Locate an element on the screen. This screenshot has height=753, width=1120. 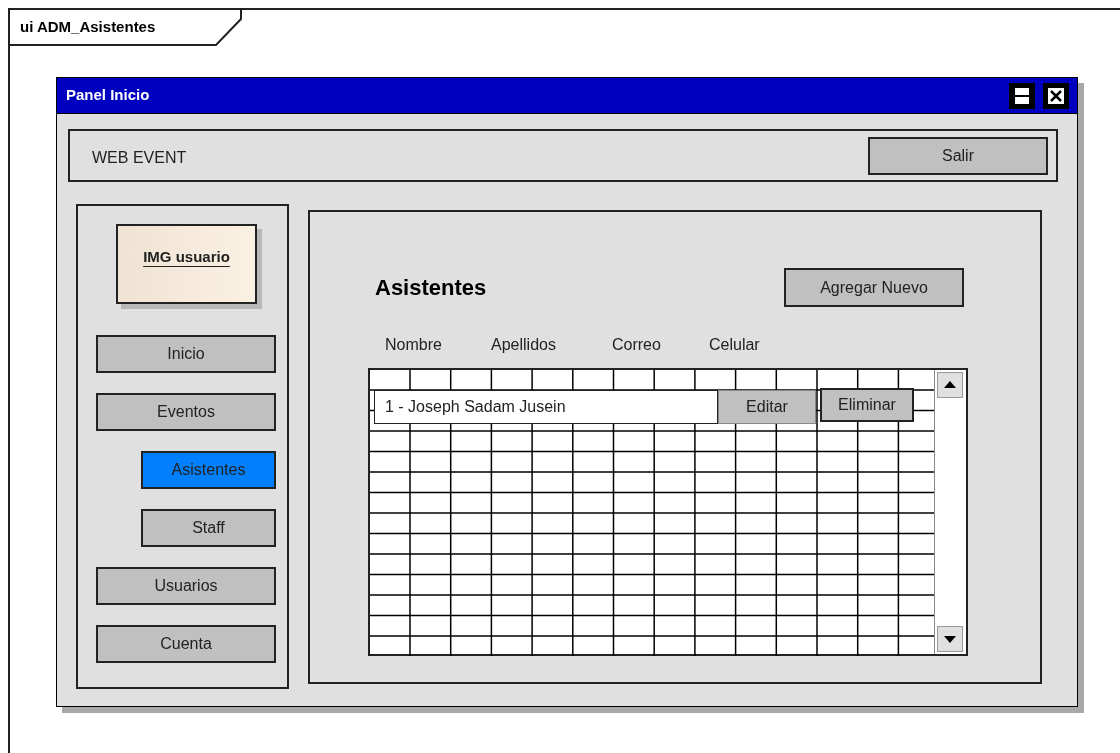
sidebar-nav-button: Asistentes is located at coordinates (208, 470).